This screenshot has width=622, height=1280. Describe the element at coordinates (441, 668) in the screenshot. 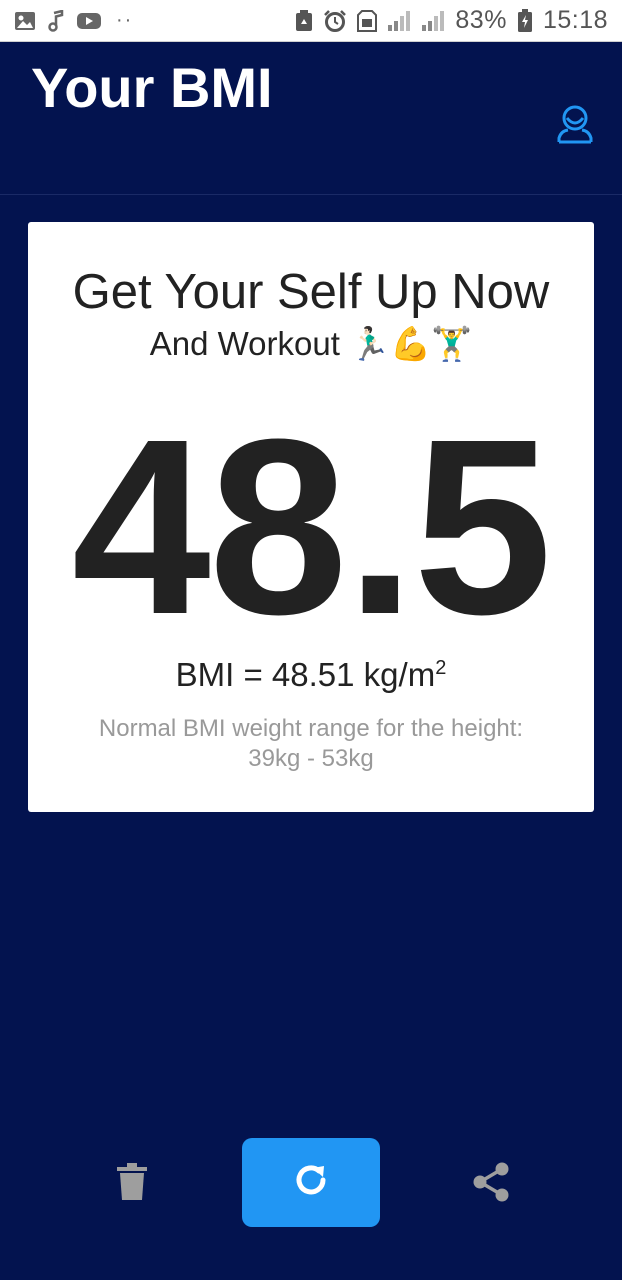

I see `bmi-unit-exponent: 2` at that location.